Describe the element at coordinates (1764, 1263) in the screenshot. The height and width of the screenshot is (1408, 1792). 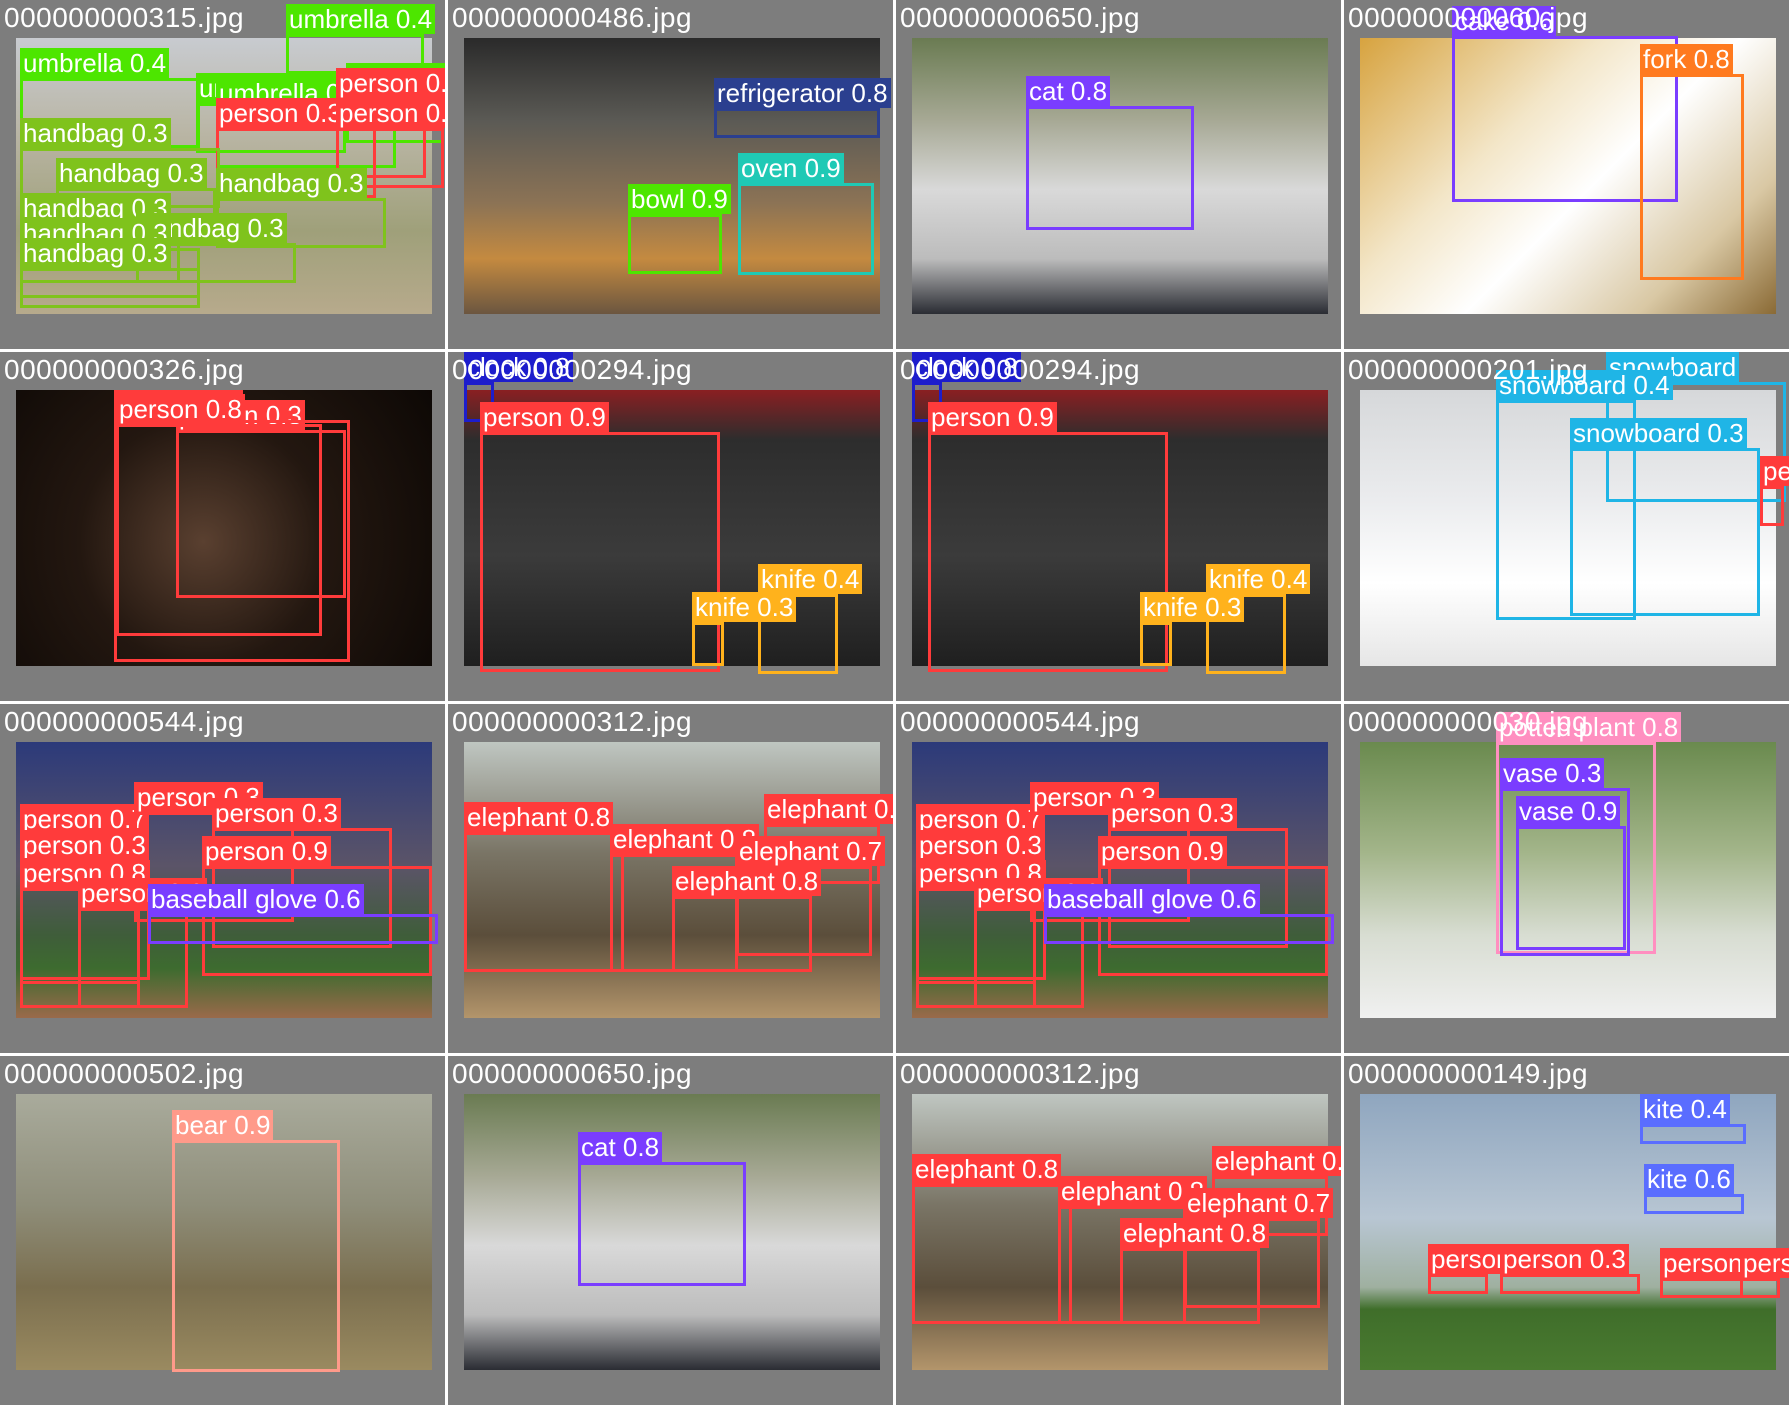
I see `detection-label: person` at that location.